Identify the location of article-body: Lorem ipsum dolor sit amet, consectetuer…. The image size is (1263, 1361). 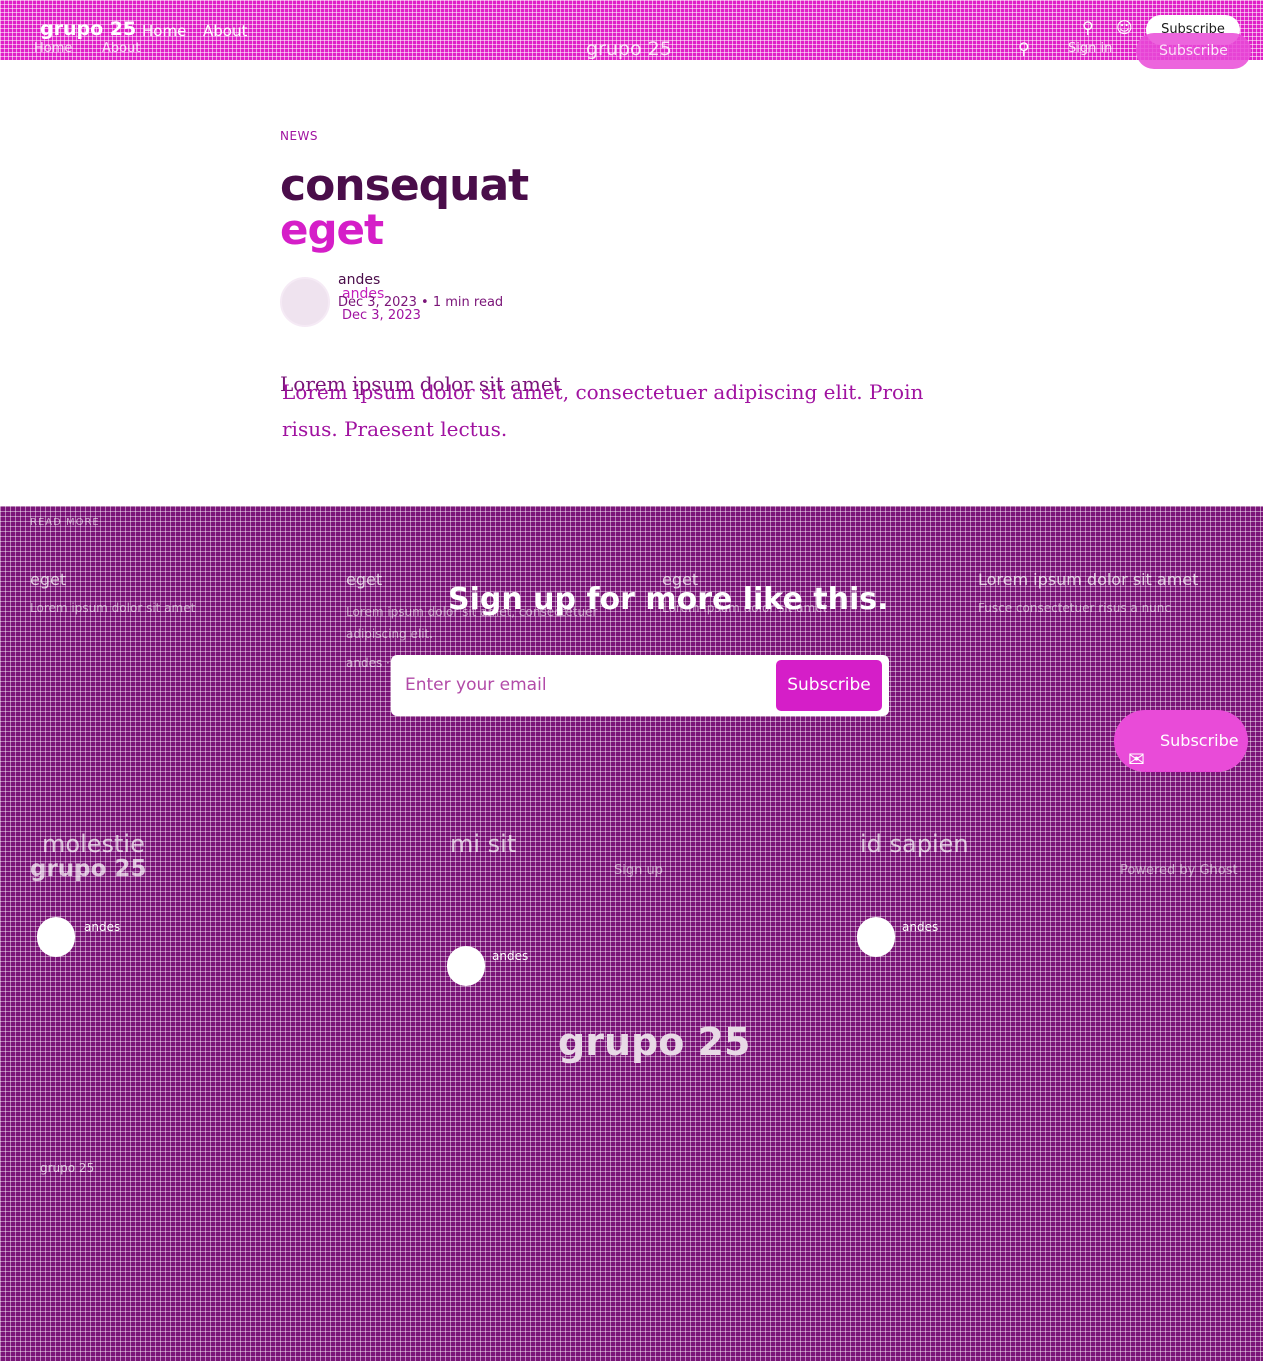
(603, 410).